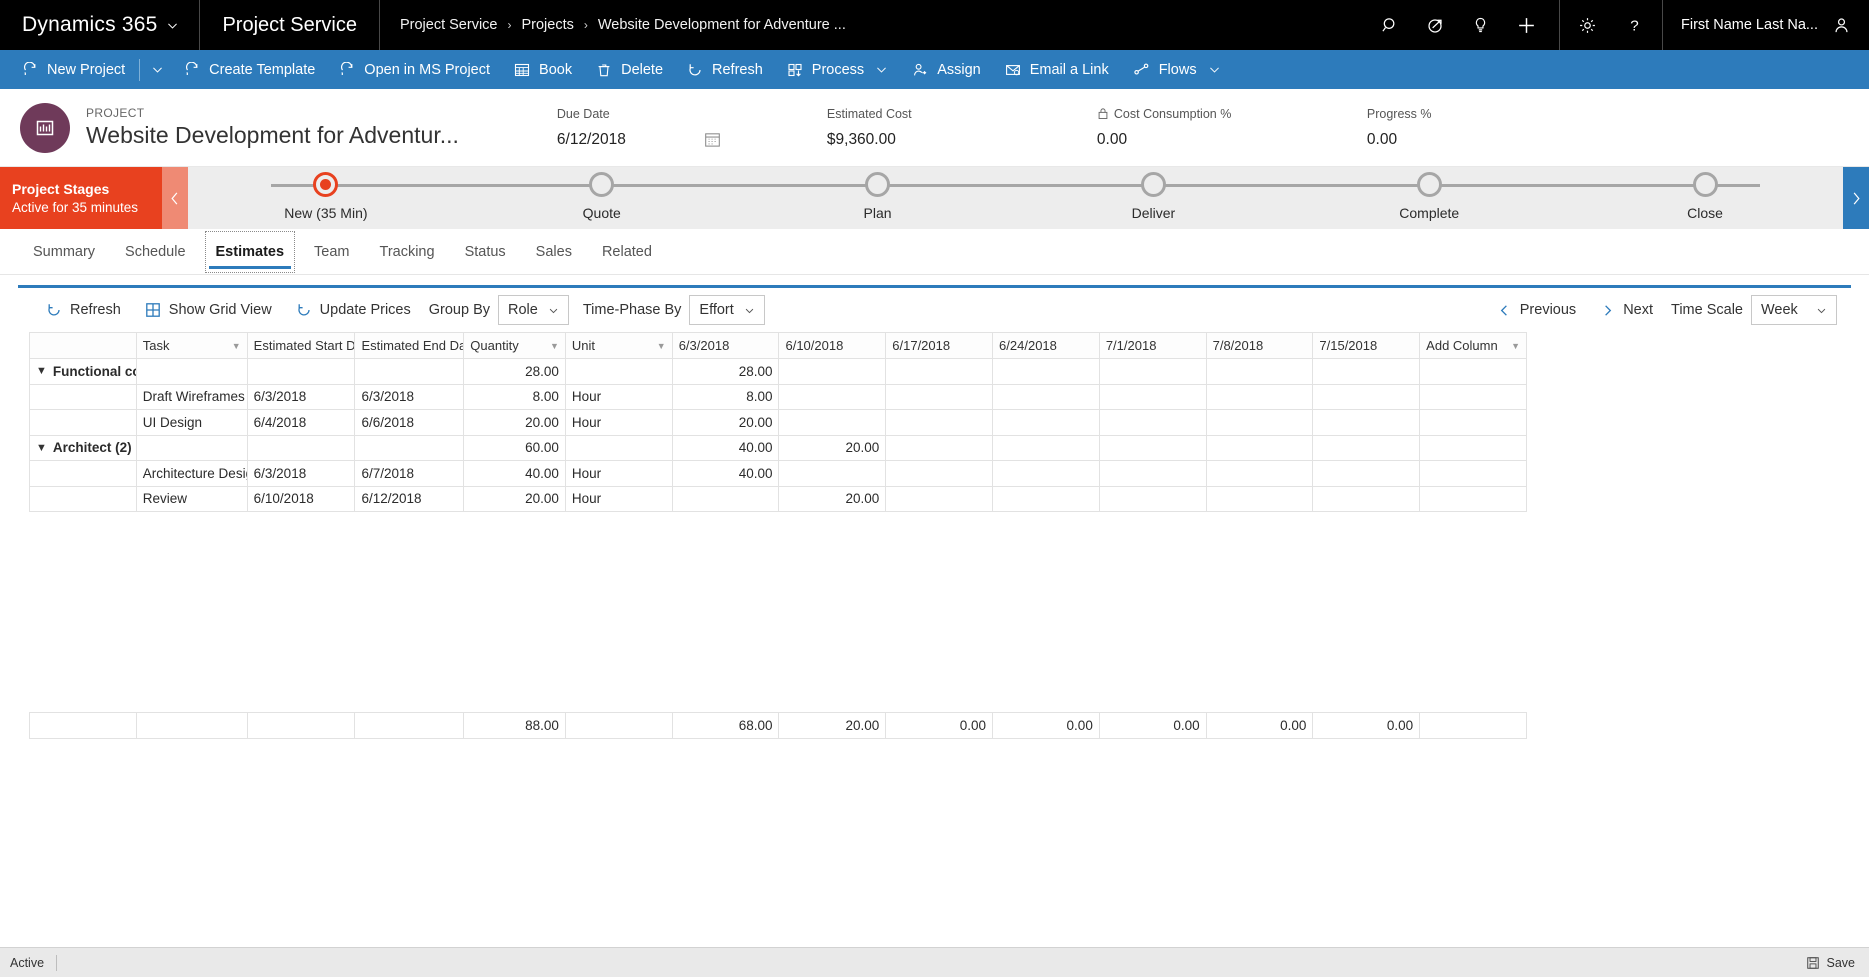 The height and width of the screenshot is (977, 1869). What do you see at coordinates (725, 371) in the screenshot?
I see `cell-week-1: 28.00` at bounding box center [725, 371].